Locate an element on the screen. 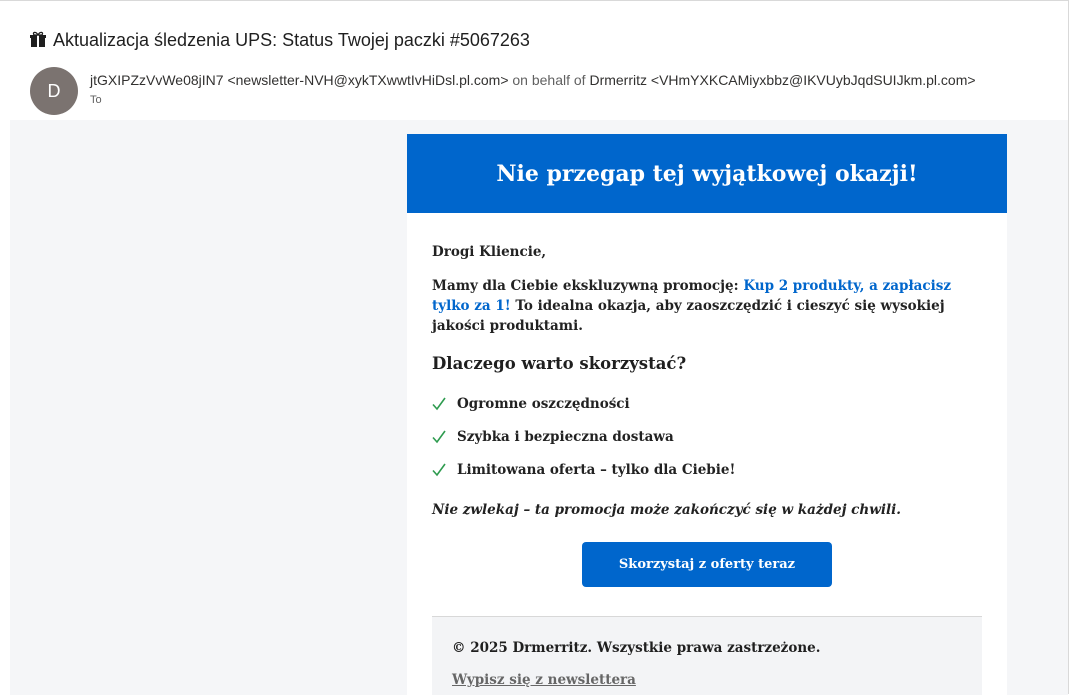 This screenshot has width=1069, height=695. promo-banner: Nie przegap tej wyjątkowej okazji! is located at coordinates (707, 173).